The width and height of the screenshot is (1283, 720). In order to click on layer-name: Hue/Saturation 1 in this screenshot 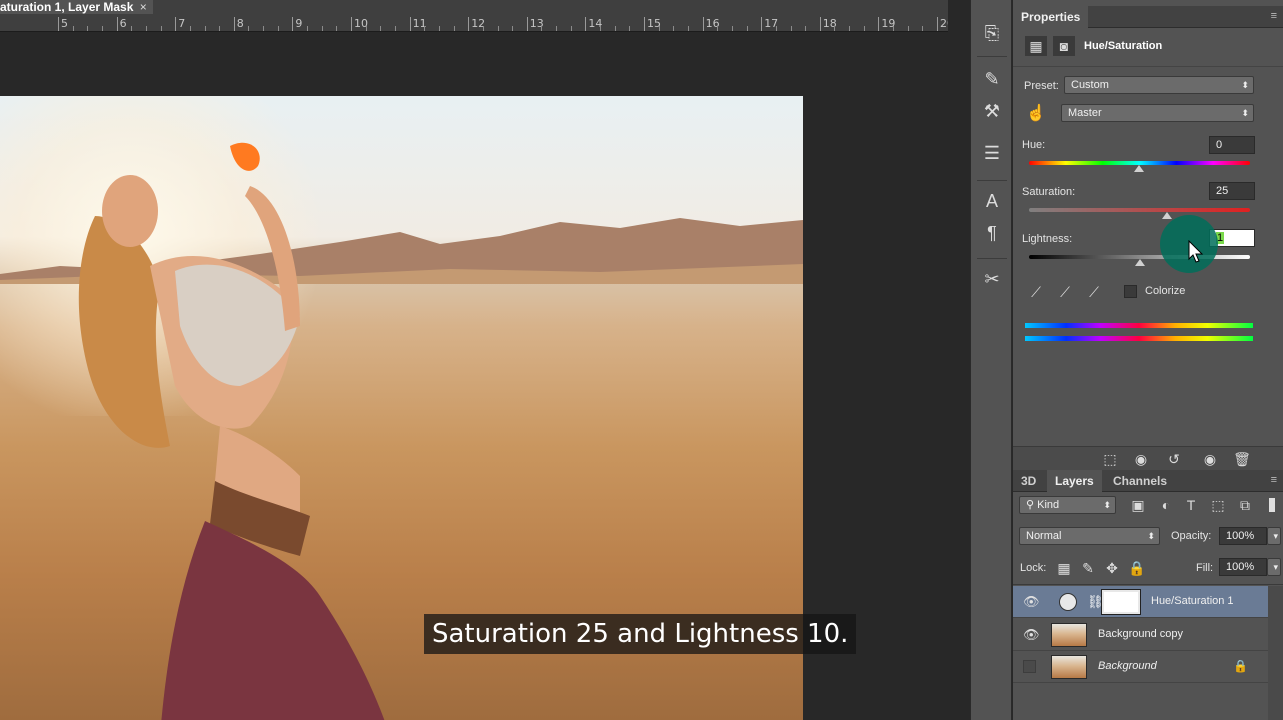, I will do `click(1192, 601)`.